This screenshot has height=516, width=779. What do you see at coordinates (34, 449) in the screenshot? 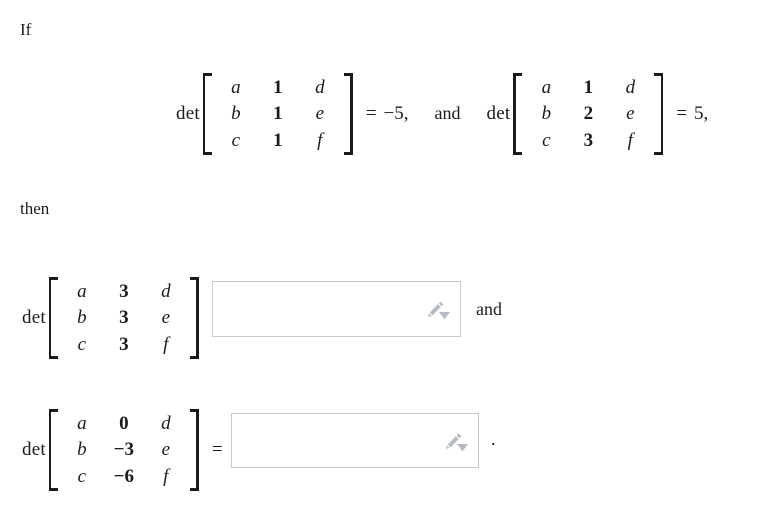
I see `det-label-4: det` at bounding box center [34, 449].